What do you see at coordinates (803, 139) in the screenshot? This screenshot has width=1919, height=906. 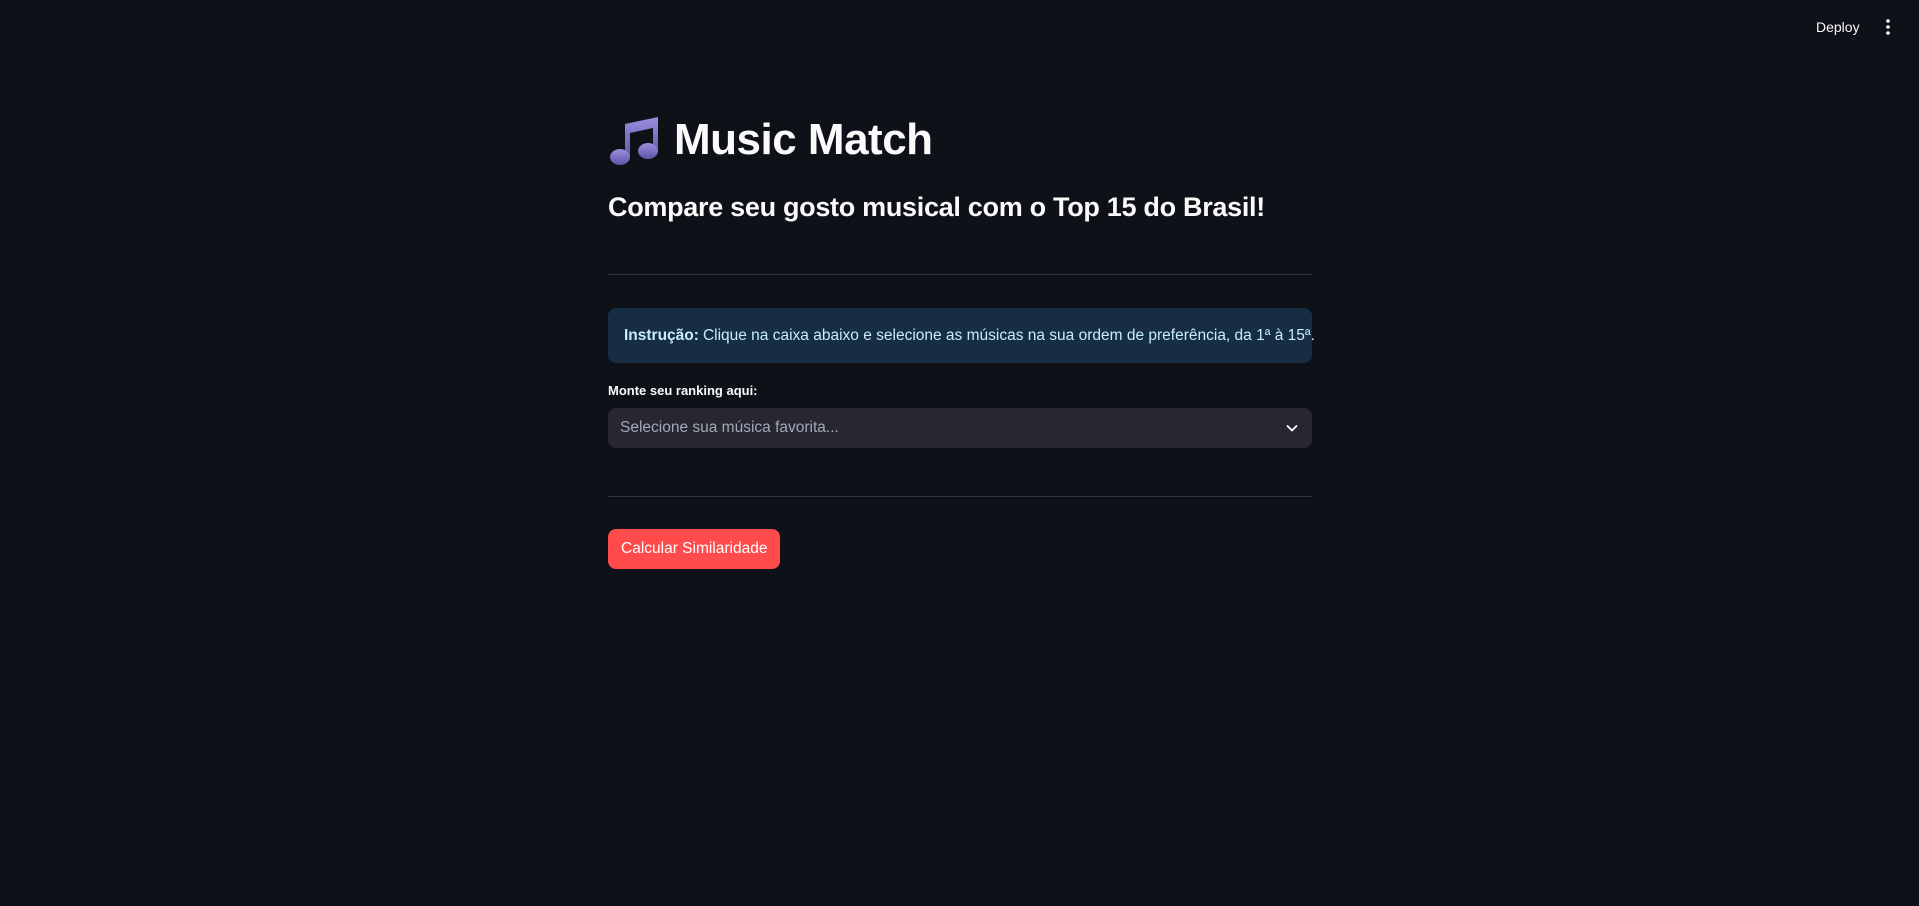 I see `page-title: Music Match` at bounding box center [803, 139].